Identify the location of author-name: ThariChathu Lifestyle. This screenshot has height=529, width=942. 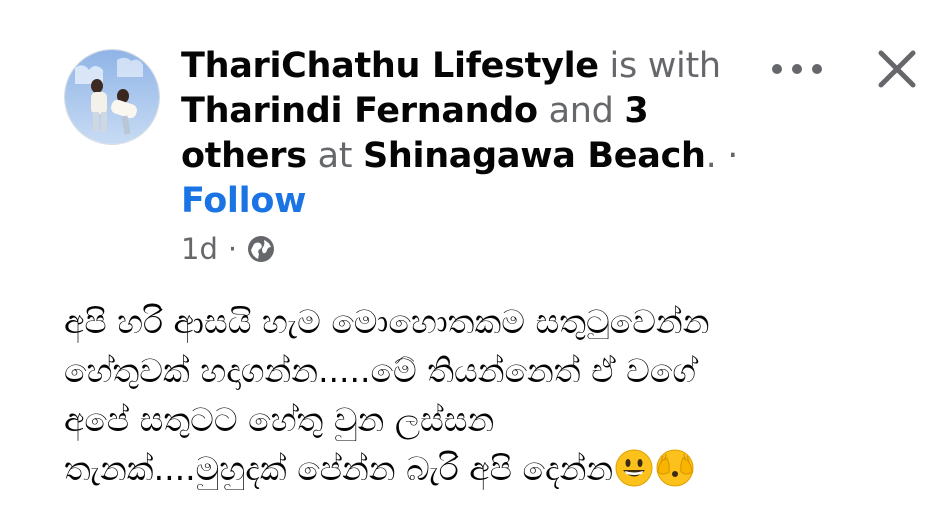
(390, 66).